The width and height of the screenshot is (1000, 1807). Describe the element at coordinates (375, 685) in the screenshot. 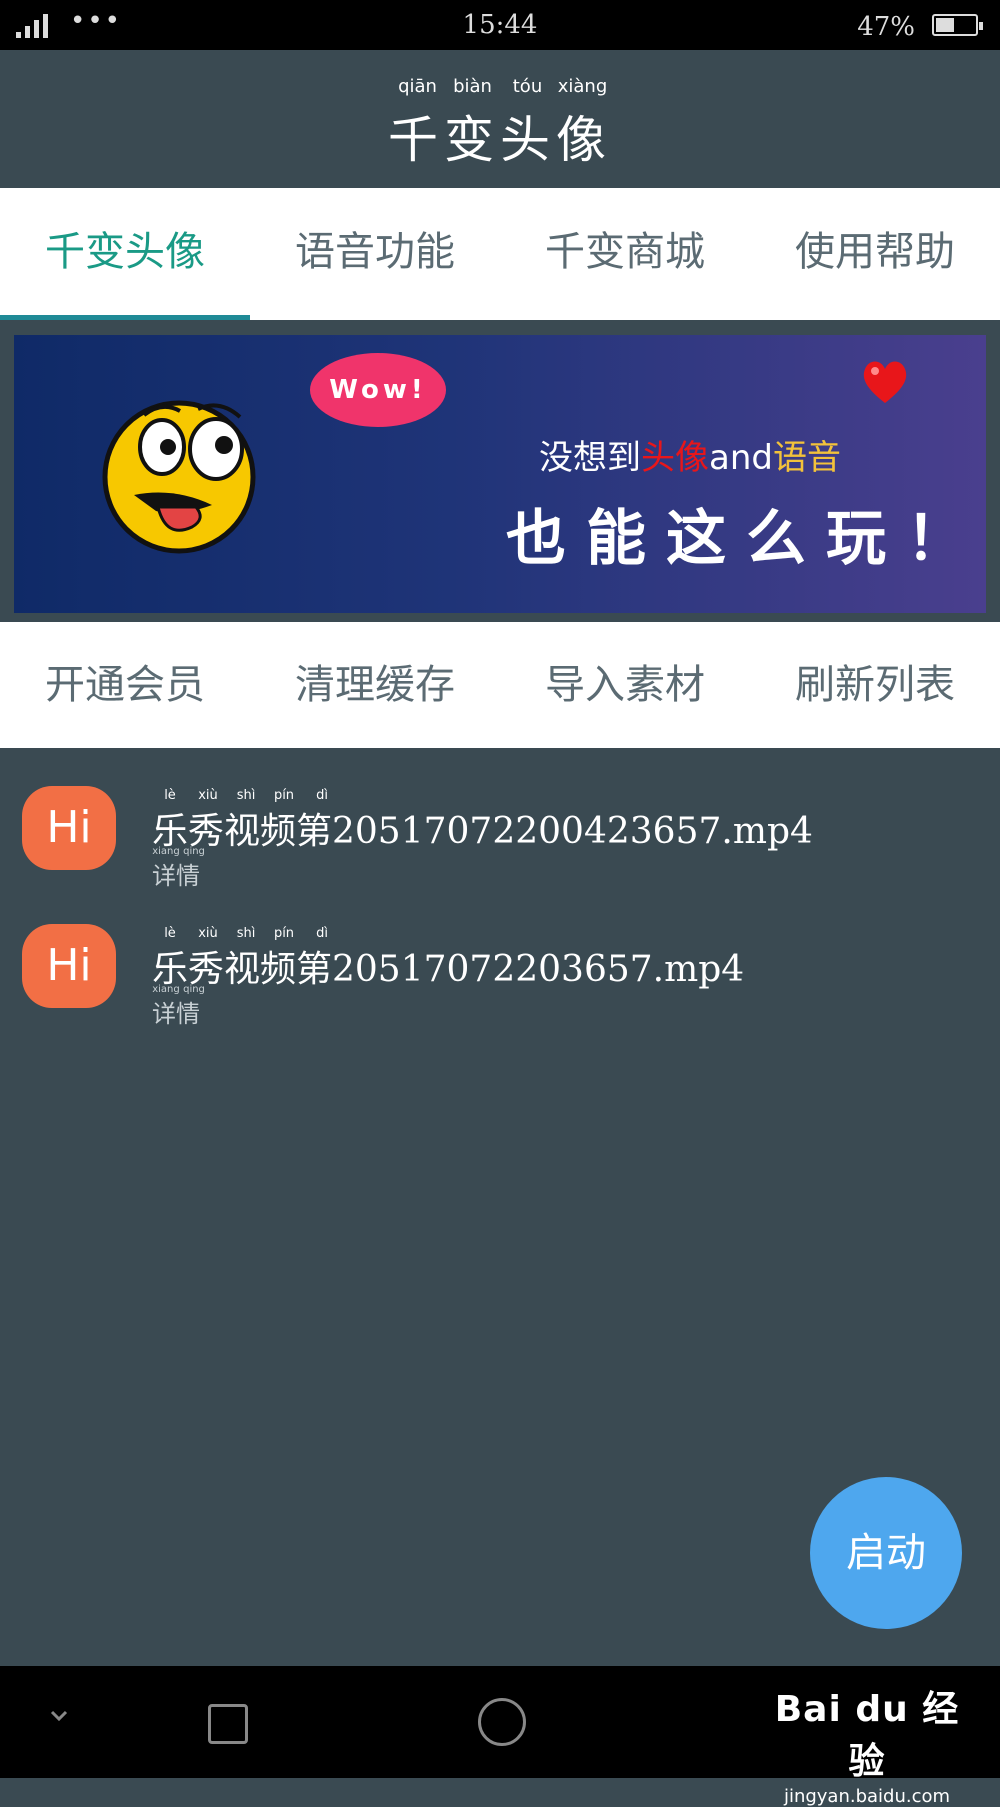

I see `clear-cache-button: 清理缓存` at that location.